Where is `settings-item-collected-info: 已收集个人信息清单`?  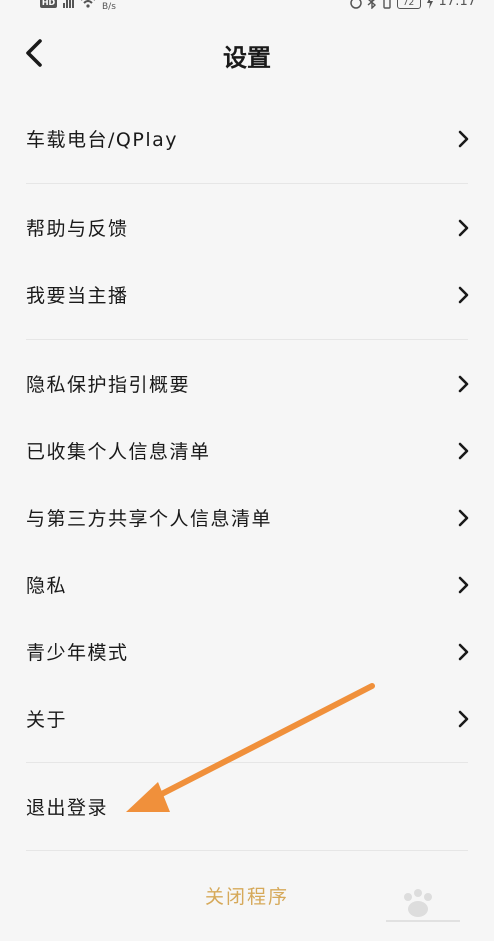
settings-item-collected-info: 已收集个人信息清单 is located at coordinates (247, 451).